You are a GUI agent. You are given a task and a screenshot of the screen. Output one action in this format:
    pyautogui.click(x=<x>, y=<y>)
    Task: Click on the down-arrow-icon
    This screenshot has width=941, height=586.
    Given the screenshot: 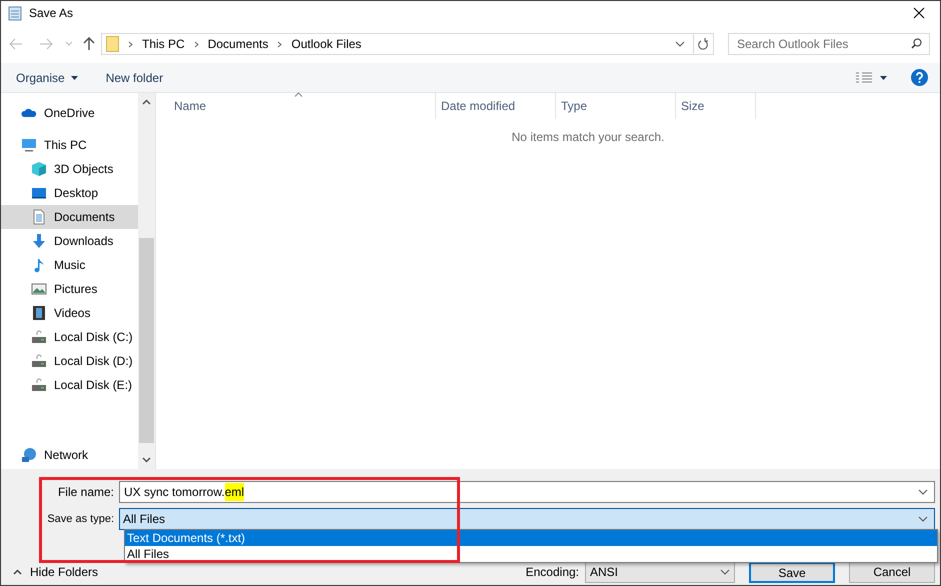 What is the action you would take?
    pyautogui.click(x=39, y=241)
    